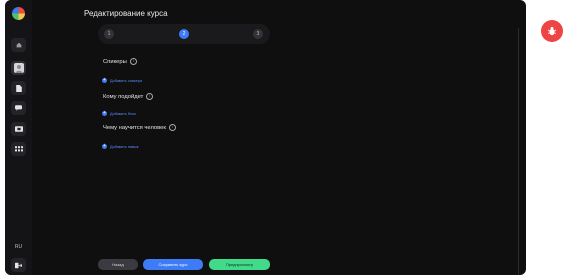 This screenshot has height=280, width=566. What do you see at coordinates (134, 127) in the screenshot?
I see `skills-label: Чему научится человек` at bounding box center [134, 127].